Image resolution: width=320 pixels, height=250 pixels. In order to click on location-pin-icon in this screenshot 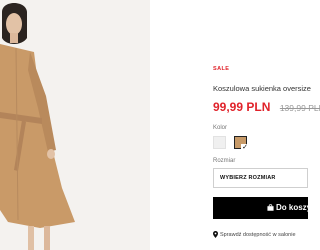, I will do `click(215, 234)`.